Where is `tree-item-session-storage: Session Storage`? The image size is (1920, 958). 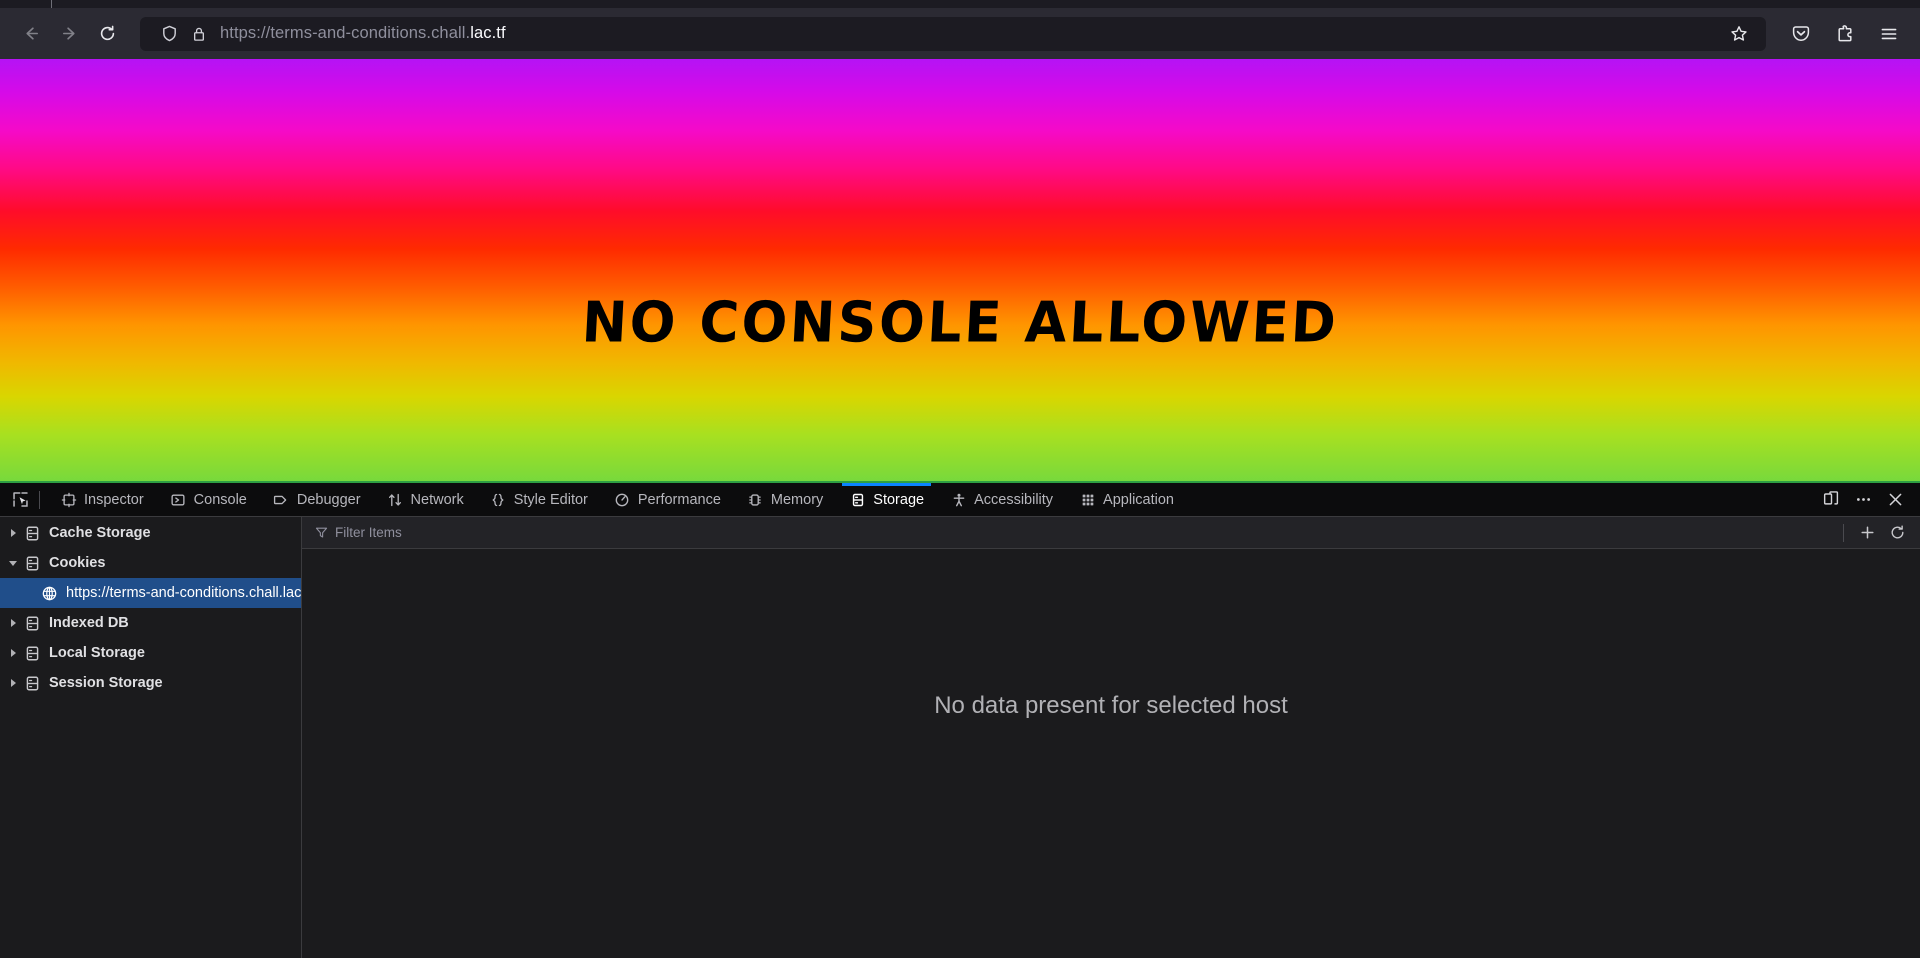
tree-item-session-storage: Session Storage is located at coordinates (150, 683).